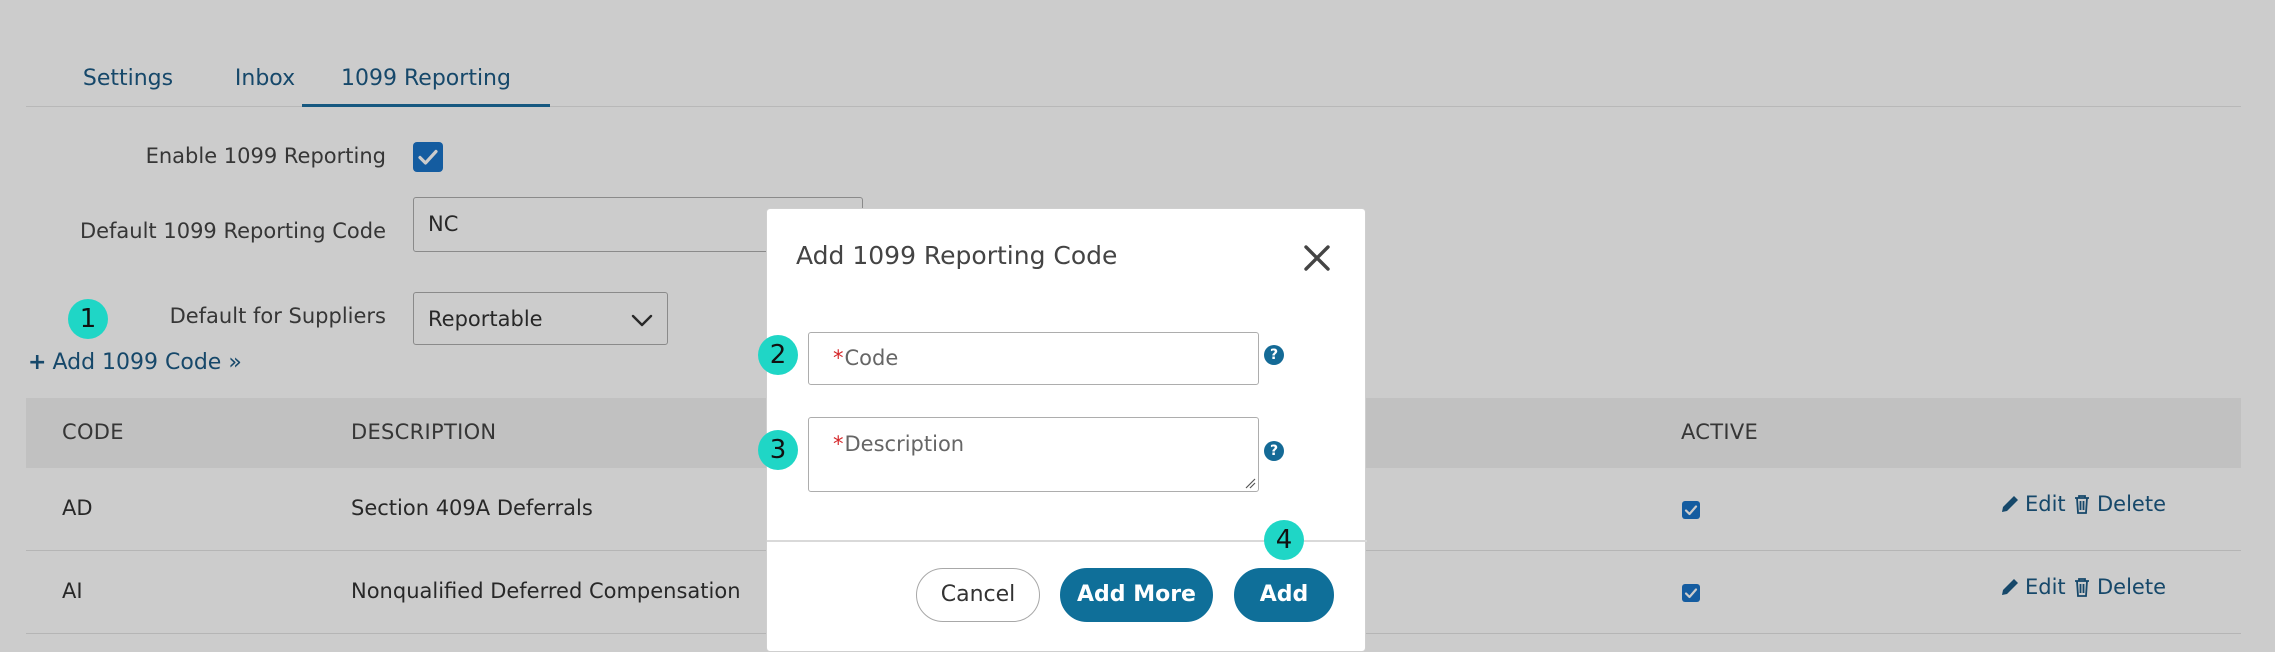 Image resolution: width=2275 pixels, height=652 pixels. What do you see at coordinates (978, 595) in the screenshot?
I see `cancel-button: Cancel` at bounding box center [978, 595].